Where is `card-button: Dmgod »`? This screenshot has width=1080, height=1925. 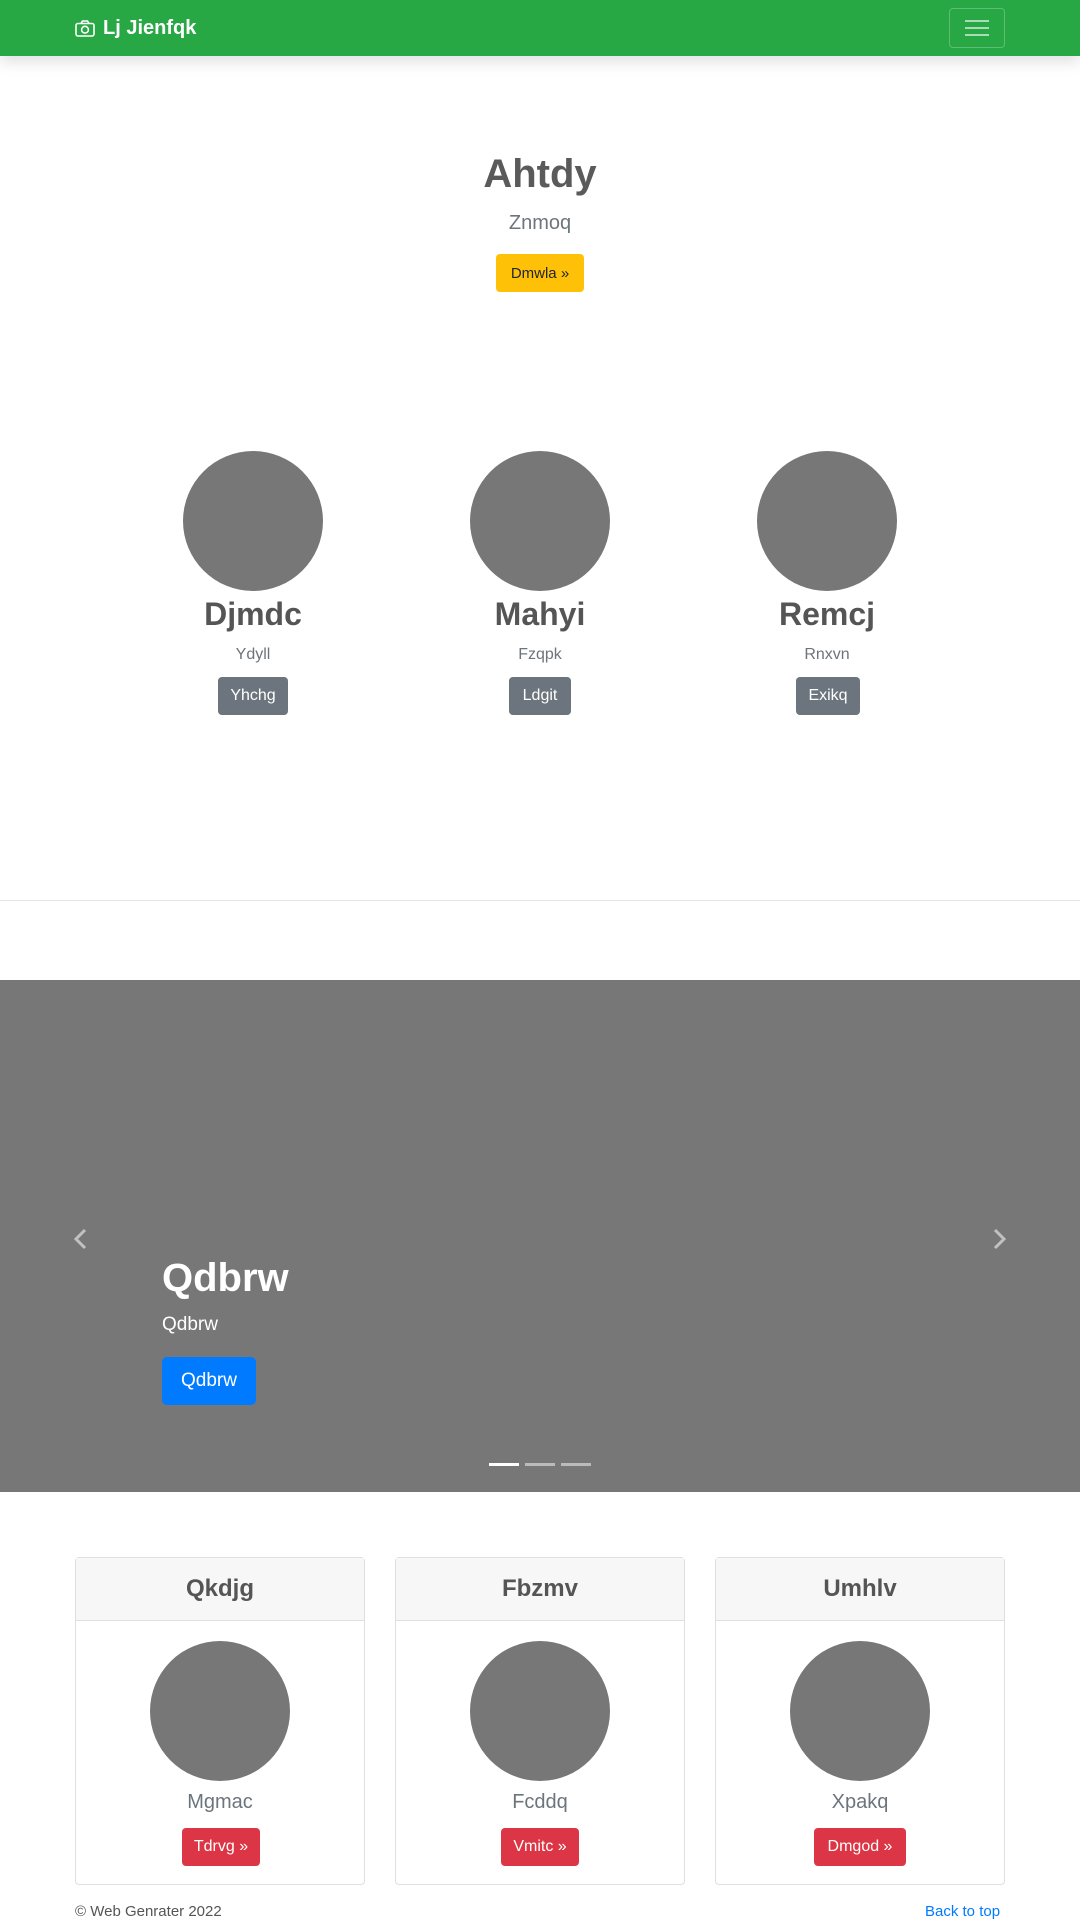 card-button: Dmgod » is located at coordinates (860, 1847).